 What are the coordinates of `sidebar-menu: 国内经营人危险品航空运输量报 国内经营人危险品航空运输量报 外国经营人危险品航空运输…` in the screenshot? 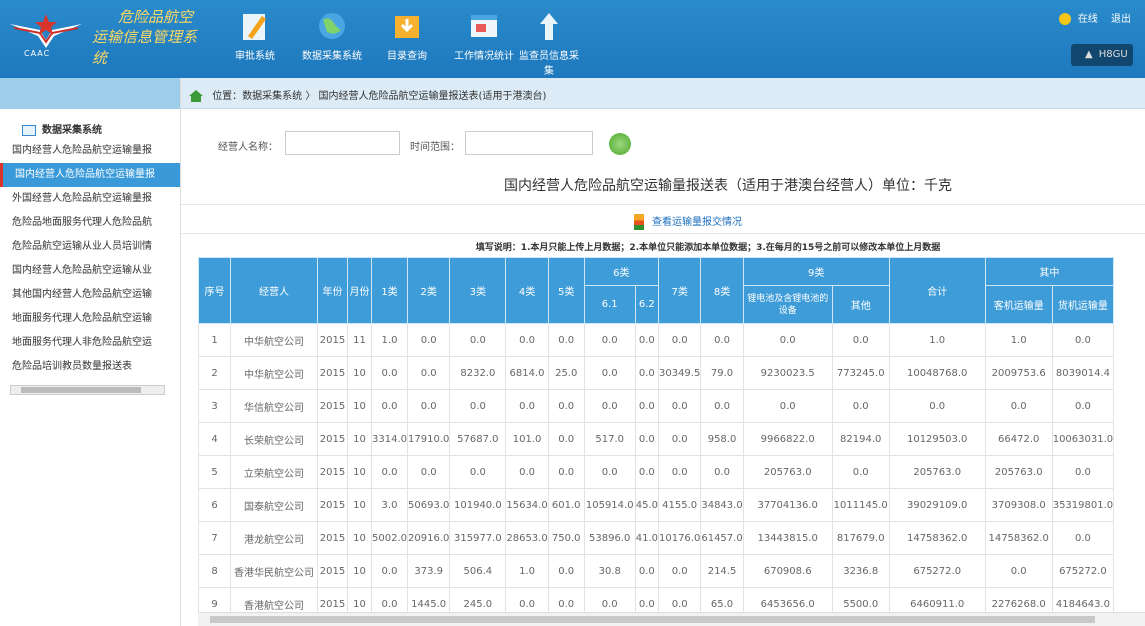 It's located at (90, 259).